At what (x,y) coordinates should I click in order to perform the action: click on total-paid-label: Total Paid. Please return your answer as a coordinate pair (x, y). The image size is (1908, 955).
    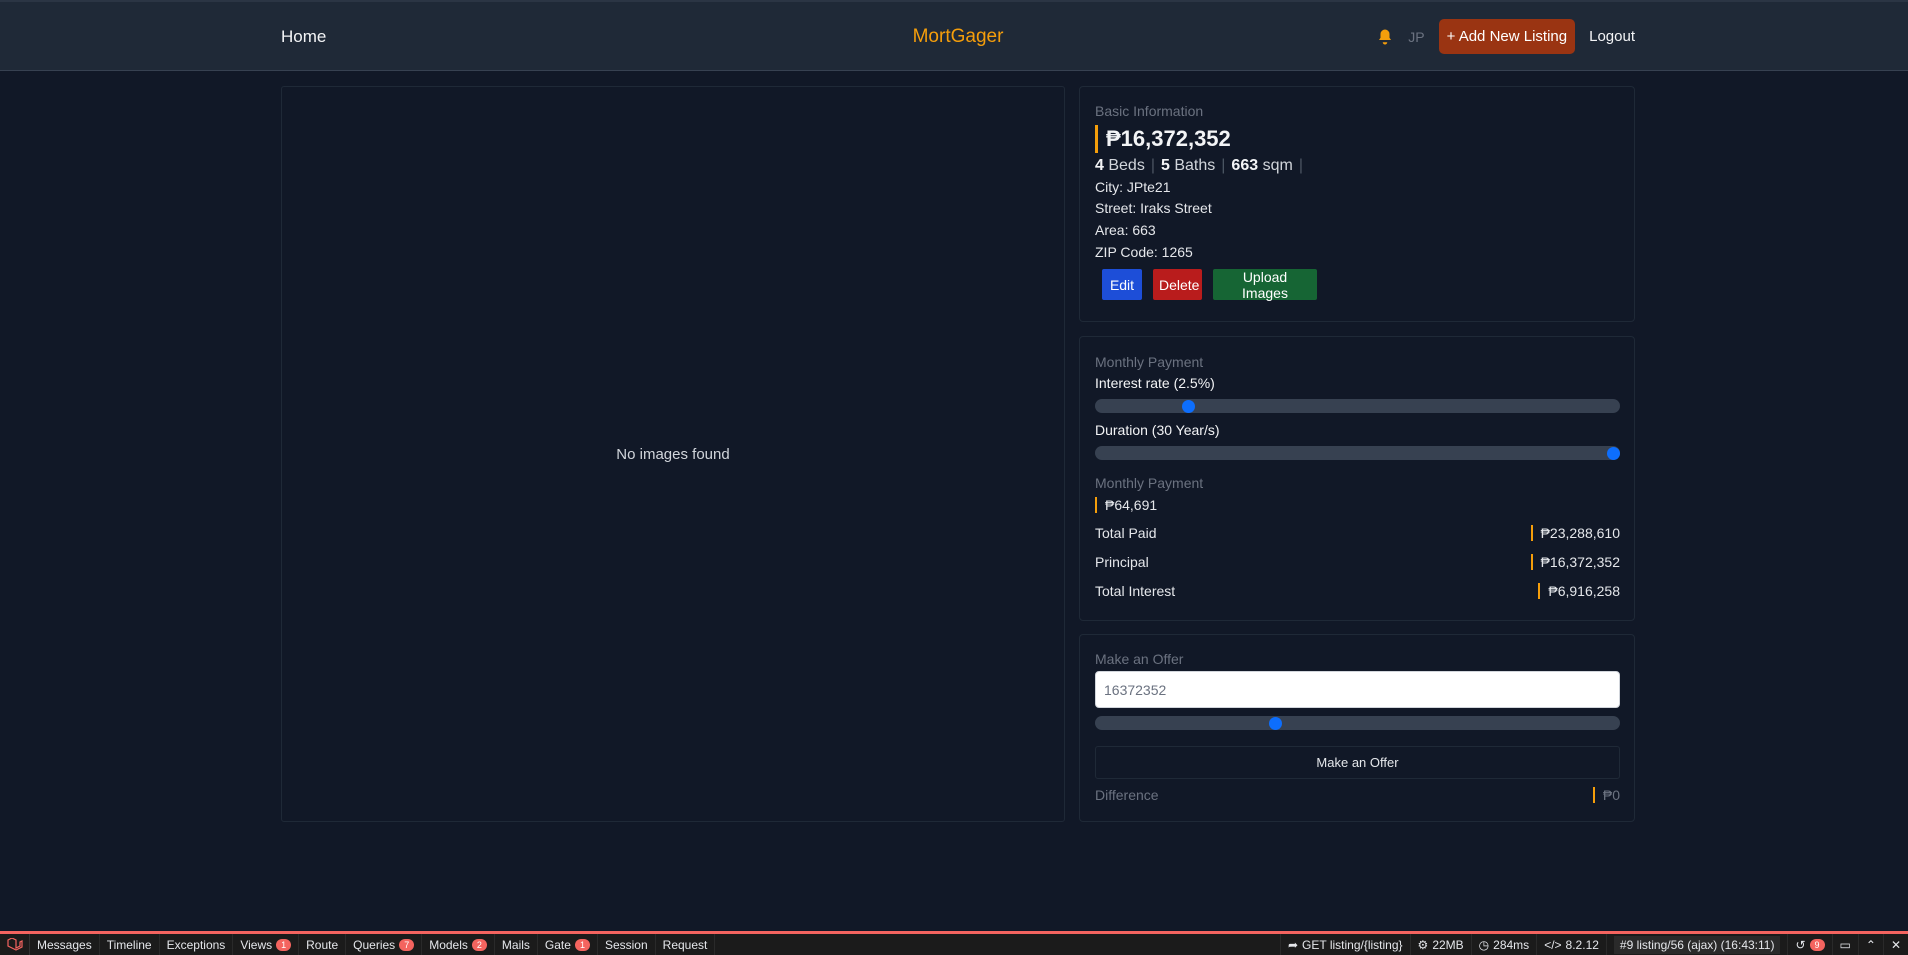
    Looking at the image, I should click on (1126, 533).